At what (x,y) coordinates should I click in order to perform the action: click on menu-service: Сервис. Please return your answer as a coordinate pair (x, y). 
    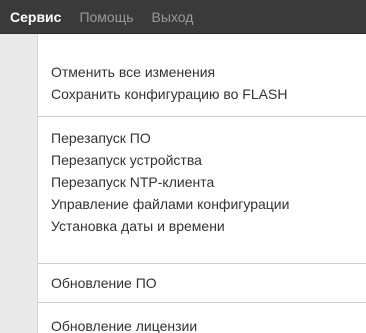
    Looking at the image, I should click on (35, 17).